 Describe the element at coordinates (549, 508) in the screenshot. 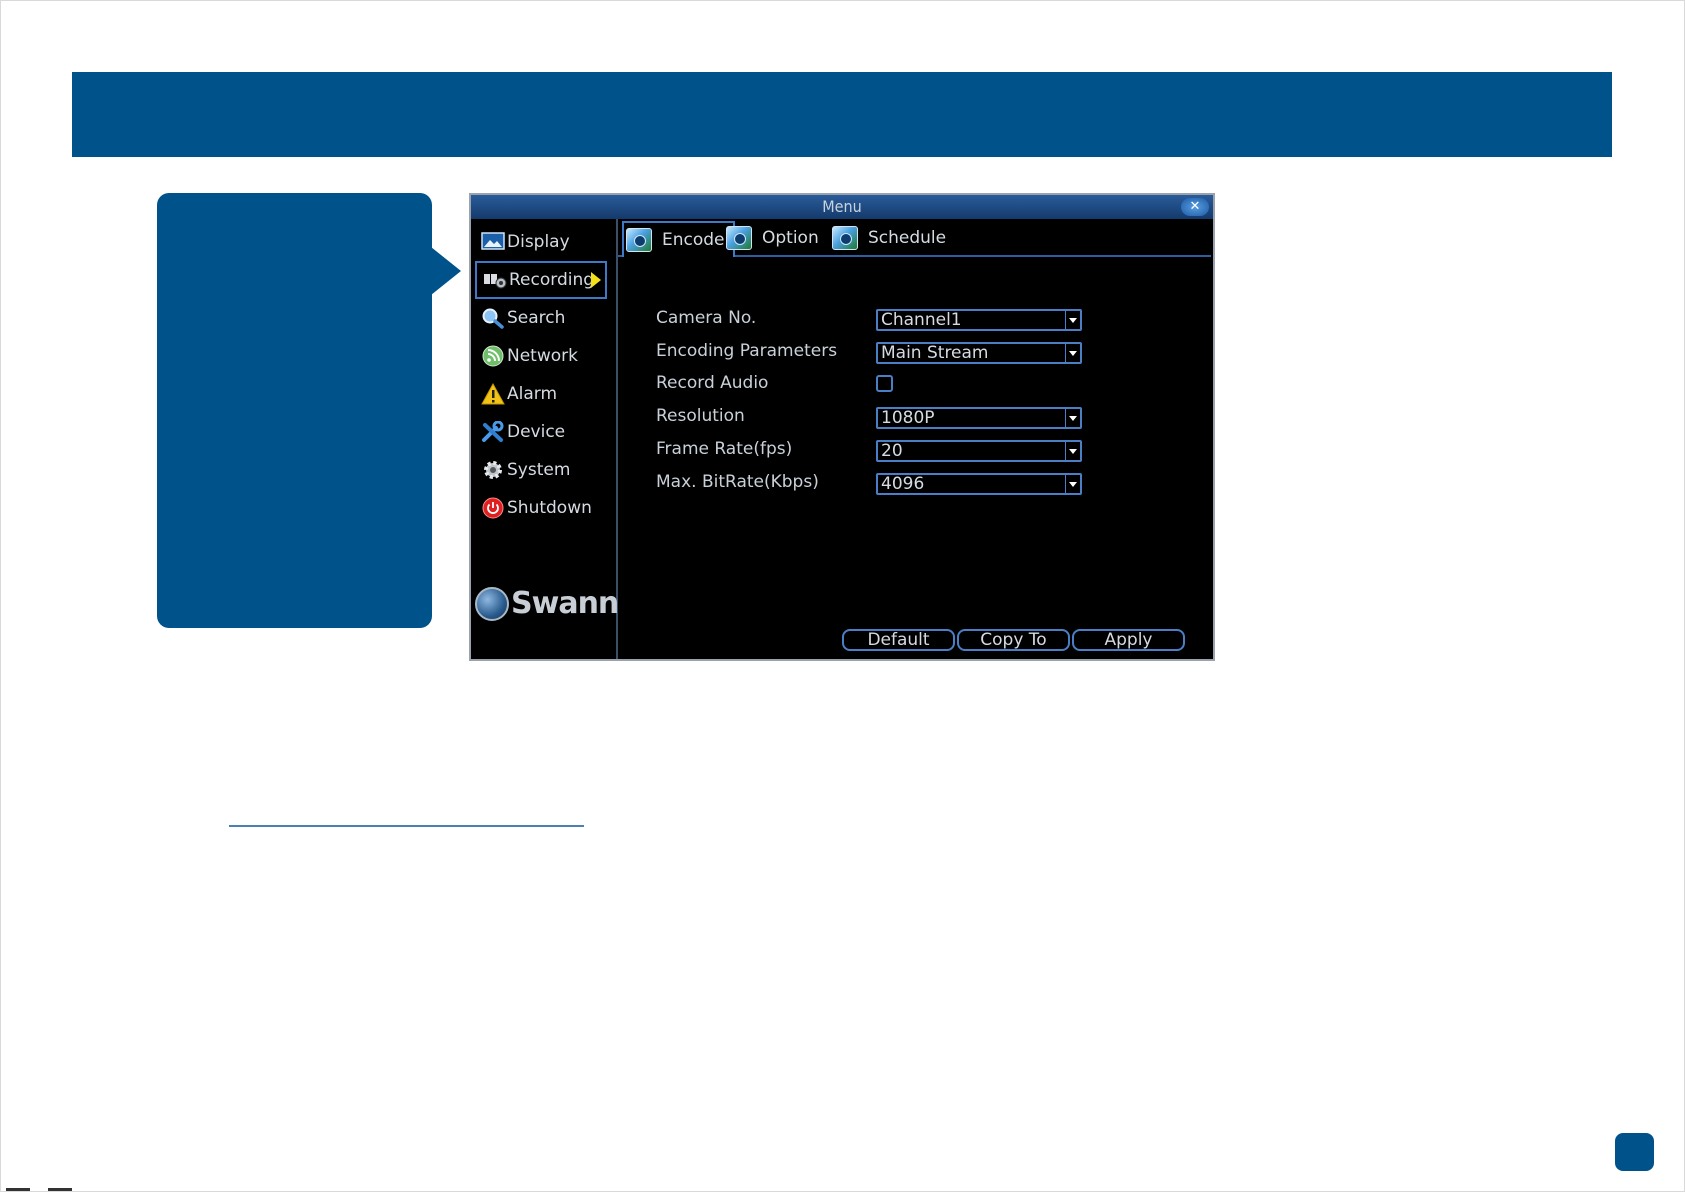

I see `sidebar-item-label: Shutdown` at that location.